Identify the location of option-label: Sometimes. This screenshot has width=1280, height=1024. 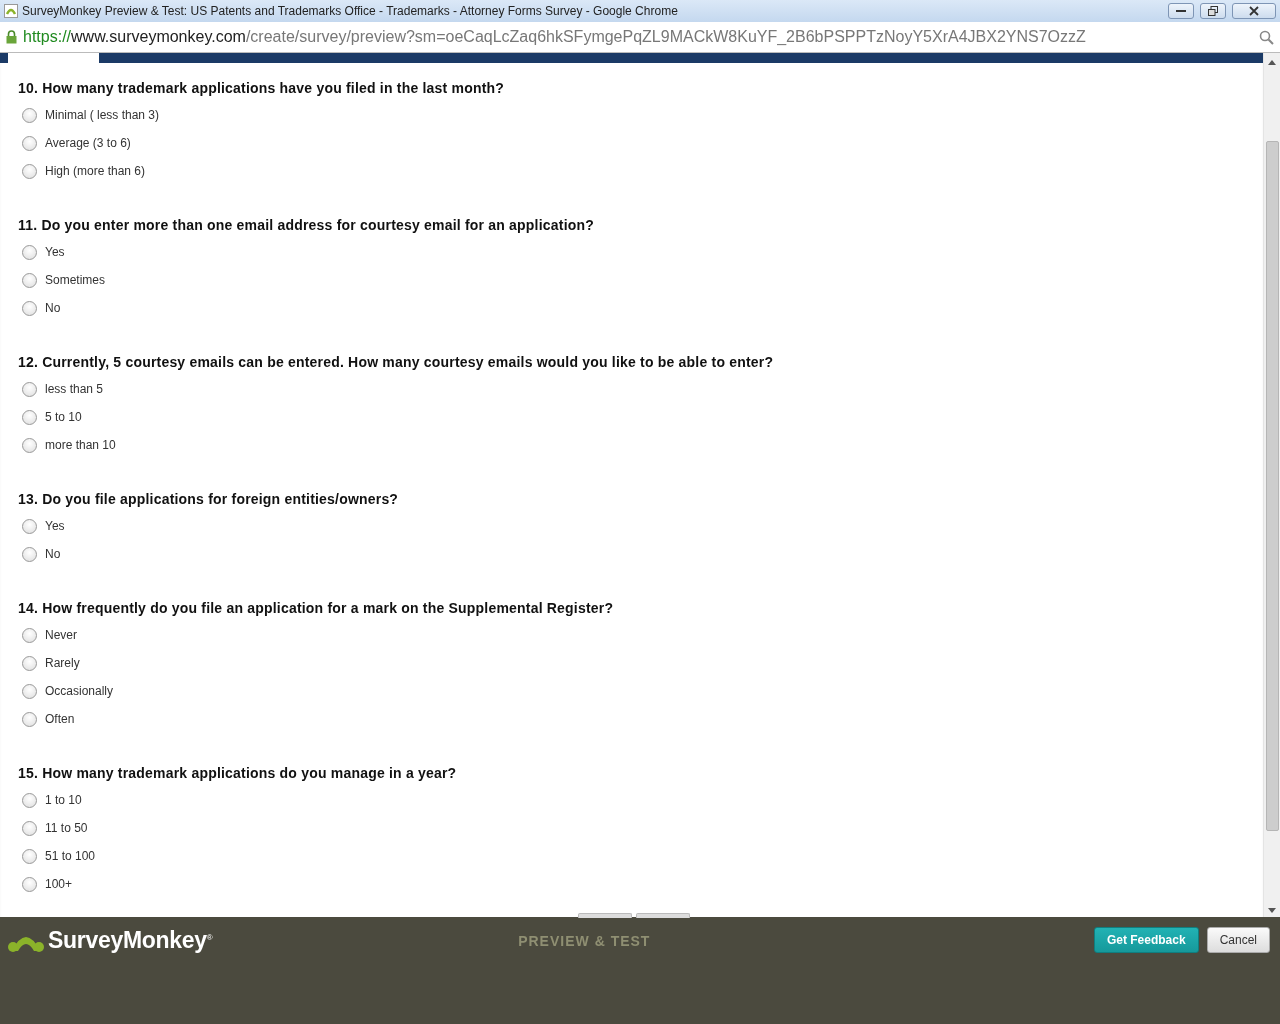
(75, 280).